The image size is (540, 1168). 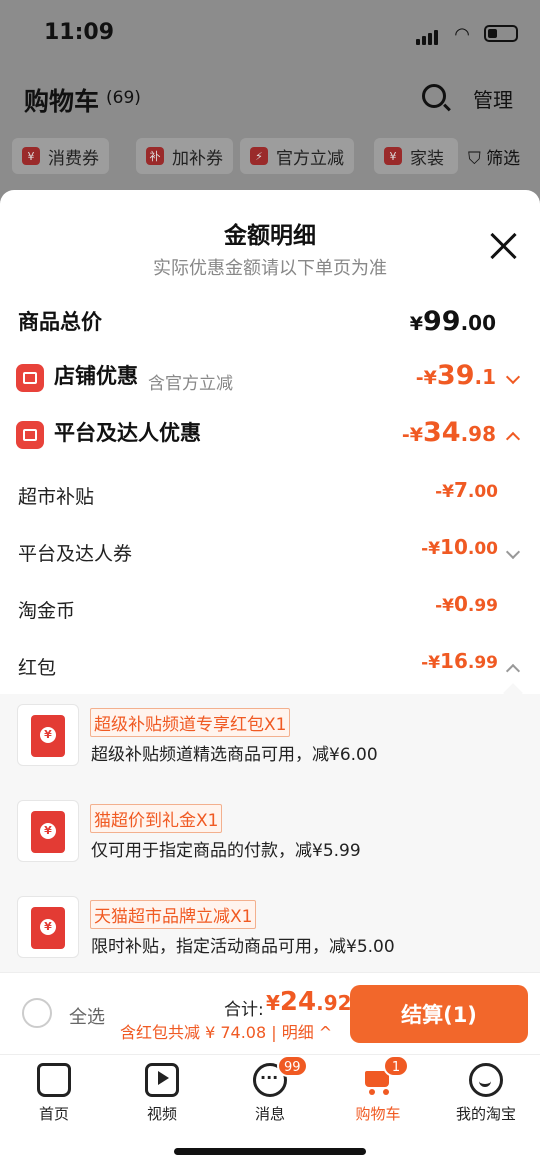 What do you see at coordinates (270, 268) in the screenshot?
I see `sheet-subtitle: 实际优惠金额请以下单页为准` at bounding box center [270, 268].